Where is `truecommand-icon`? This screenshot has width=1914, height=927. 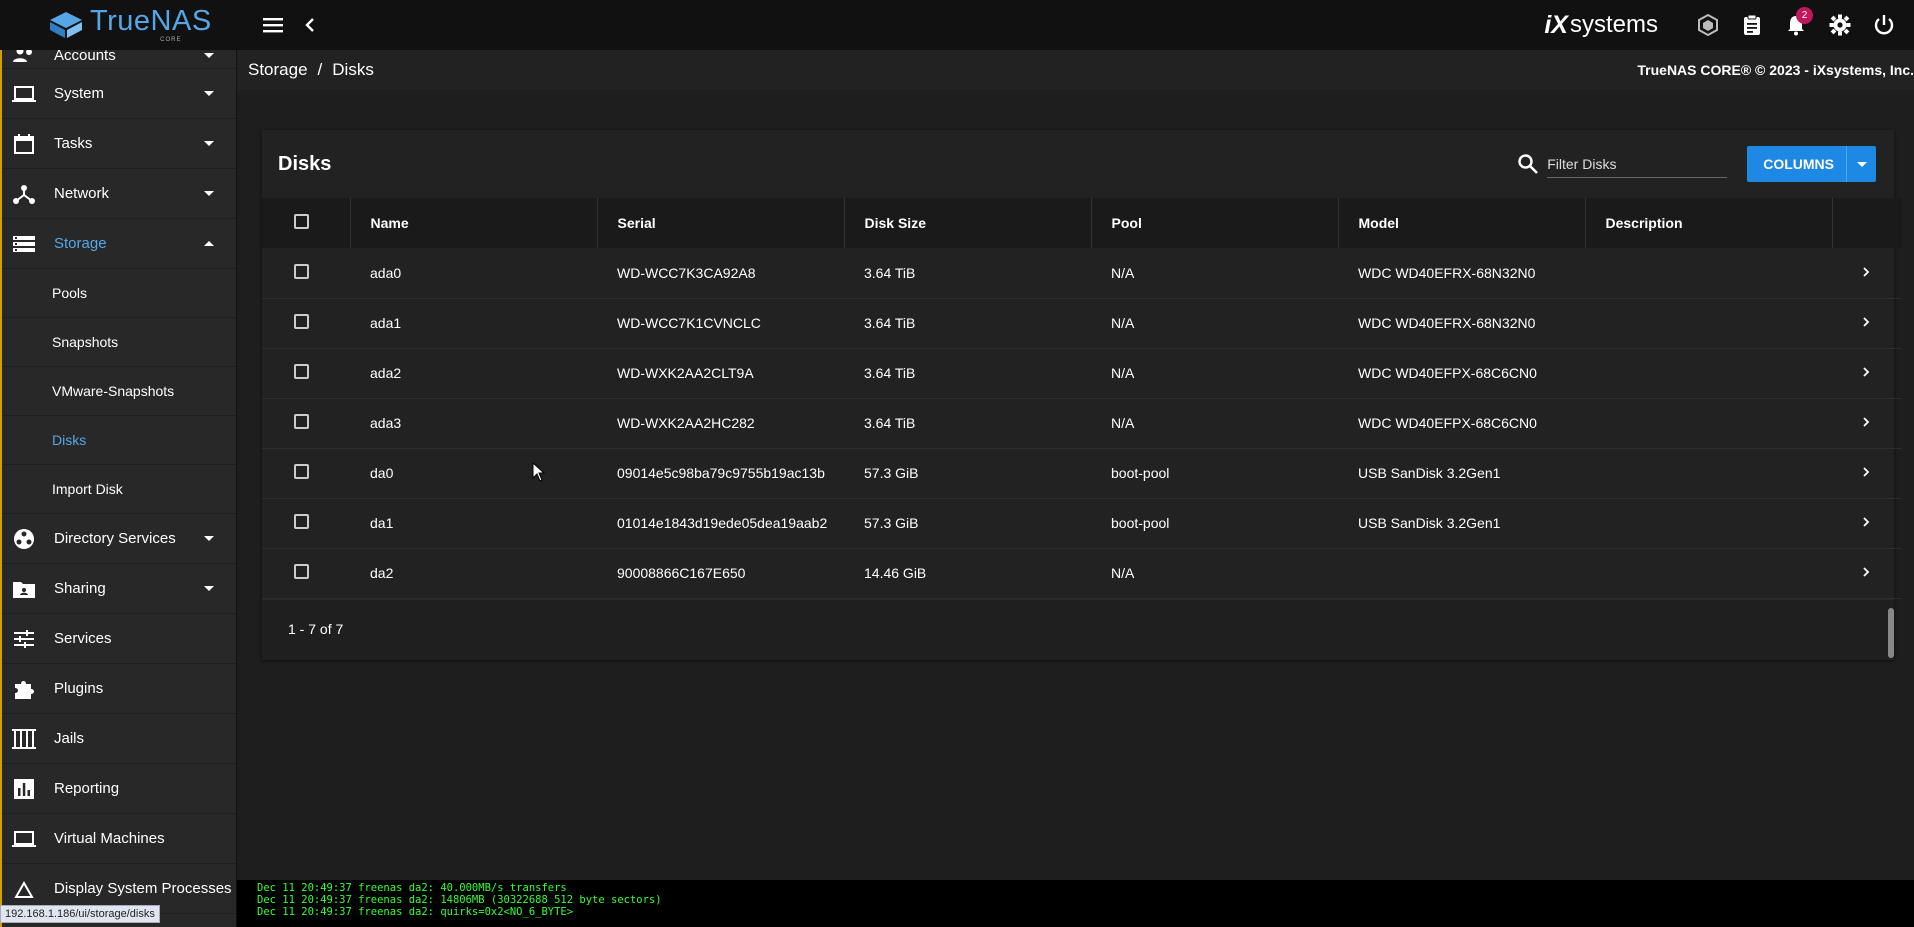 truecommand-icon is located at coordinates (1708, 25).